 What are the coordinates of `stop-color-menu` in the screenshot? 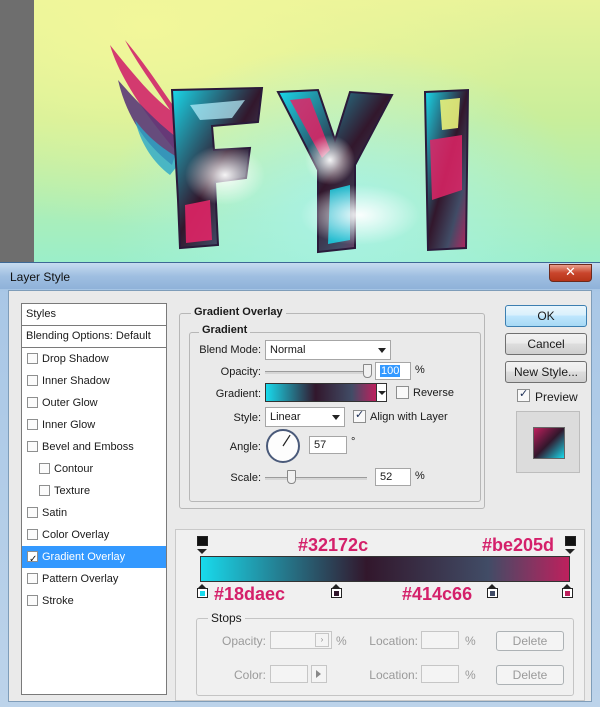 It's located at (319, 674).